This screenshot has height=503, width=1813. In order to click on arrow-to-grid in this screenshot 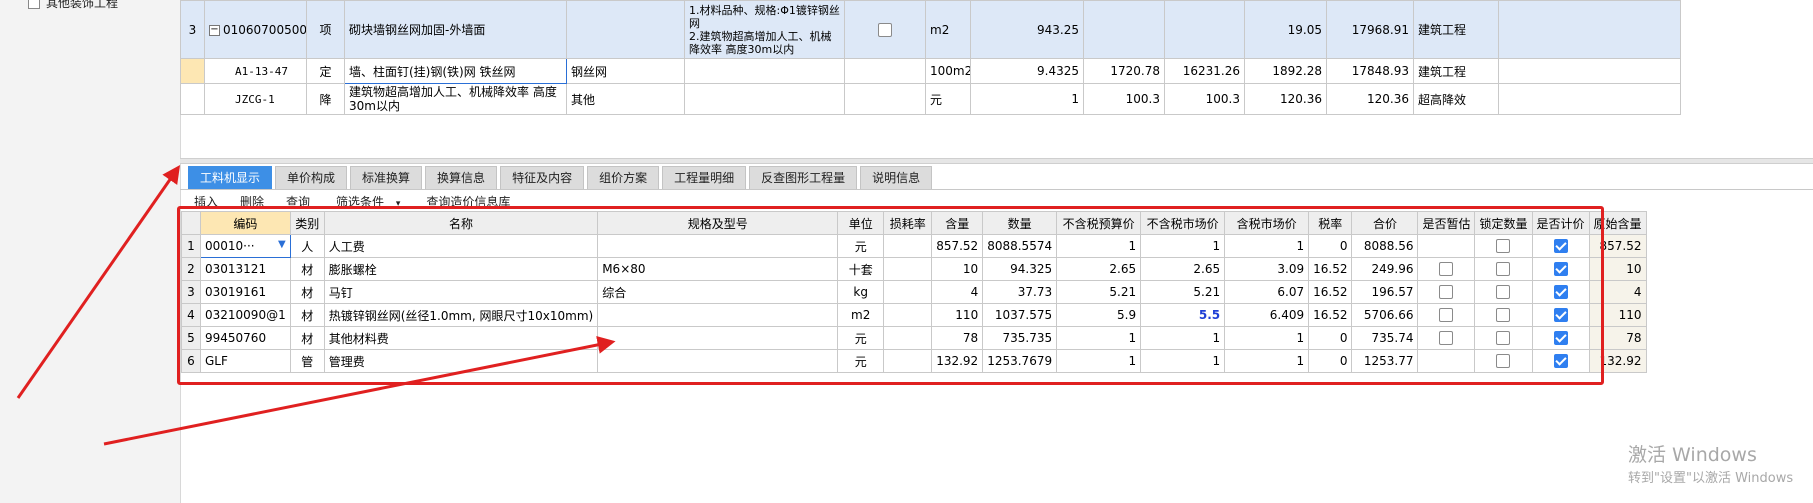, I will do `click(359, 391)`.